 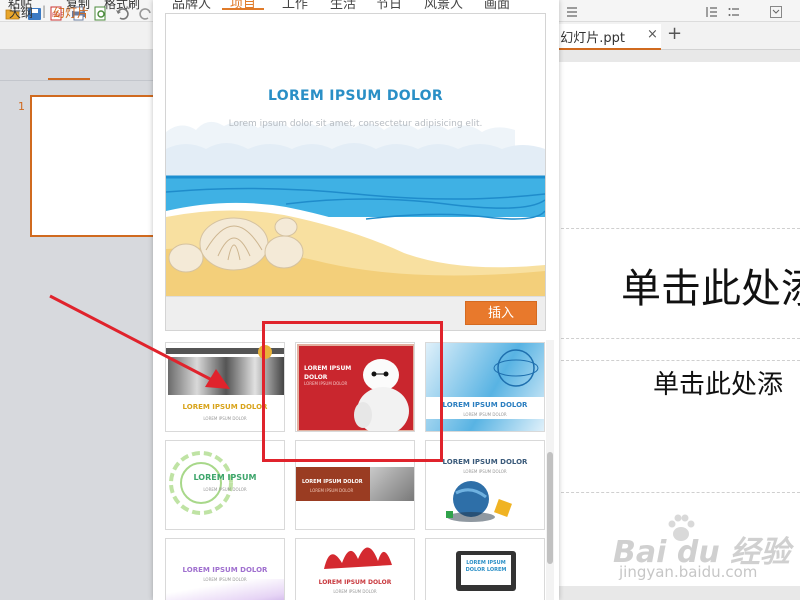 I want to click on redo-icon, so click(x=145, y=13).